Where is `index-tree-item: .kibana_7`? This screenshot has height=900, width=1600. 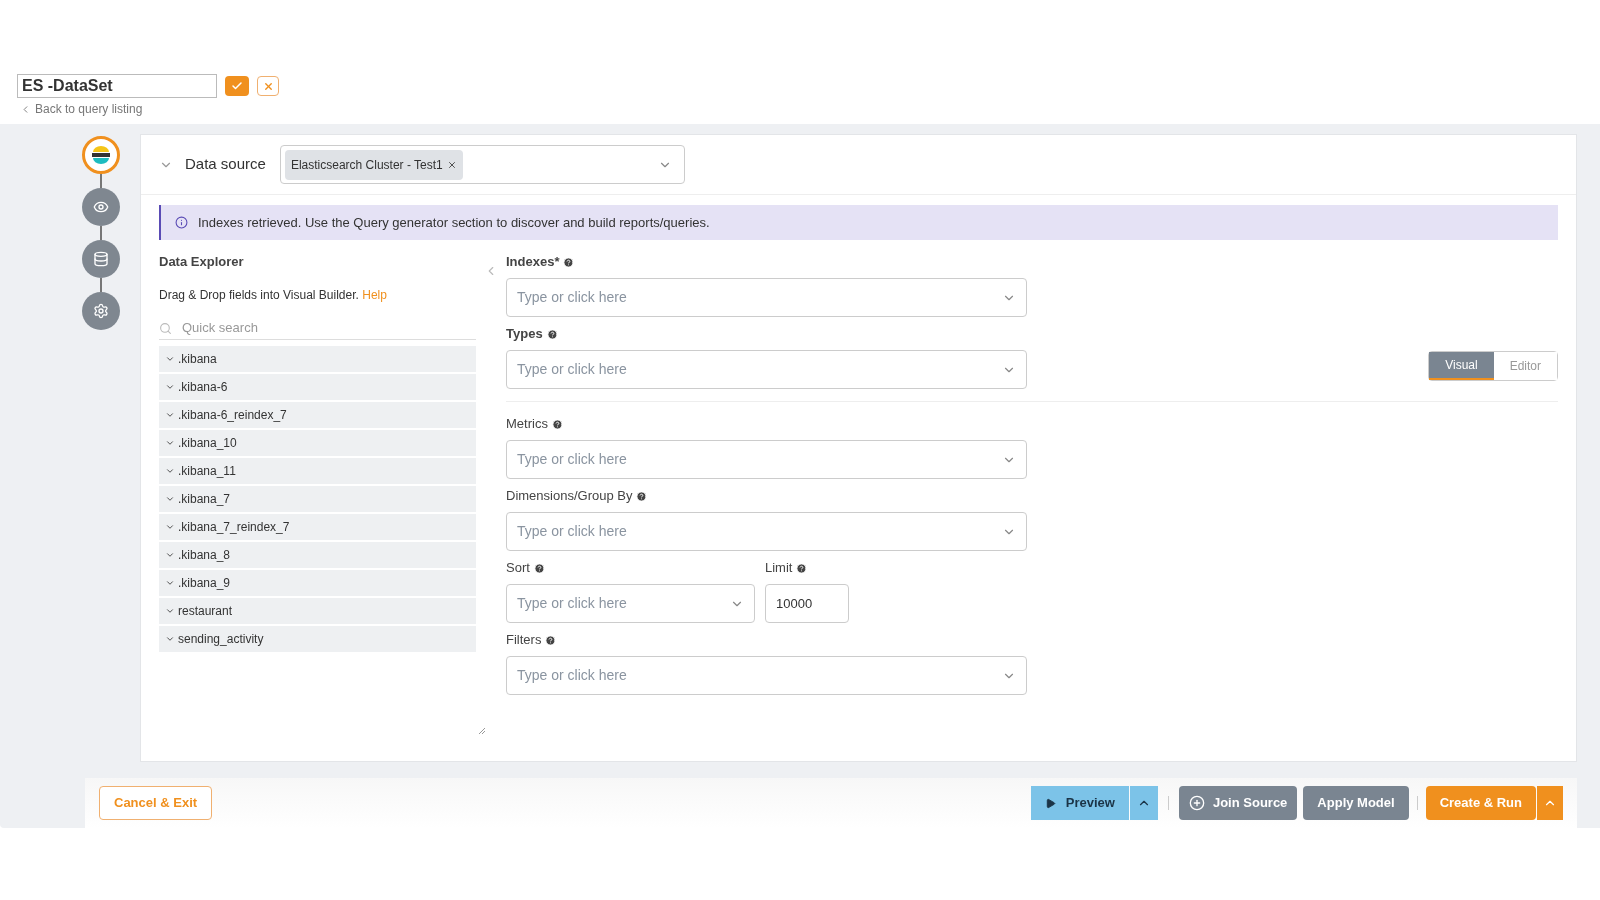 index-tree-item: .kibana_7 is located at coordinates (317, 498).